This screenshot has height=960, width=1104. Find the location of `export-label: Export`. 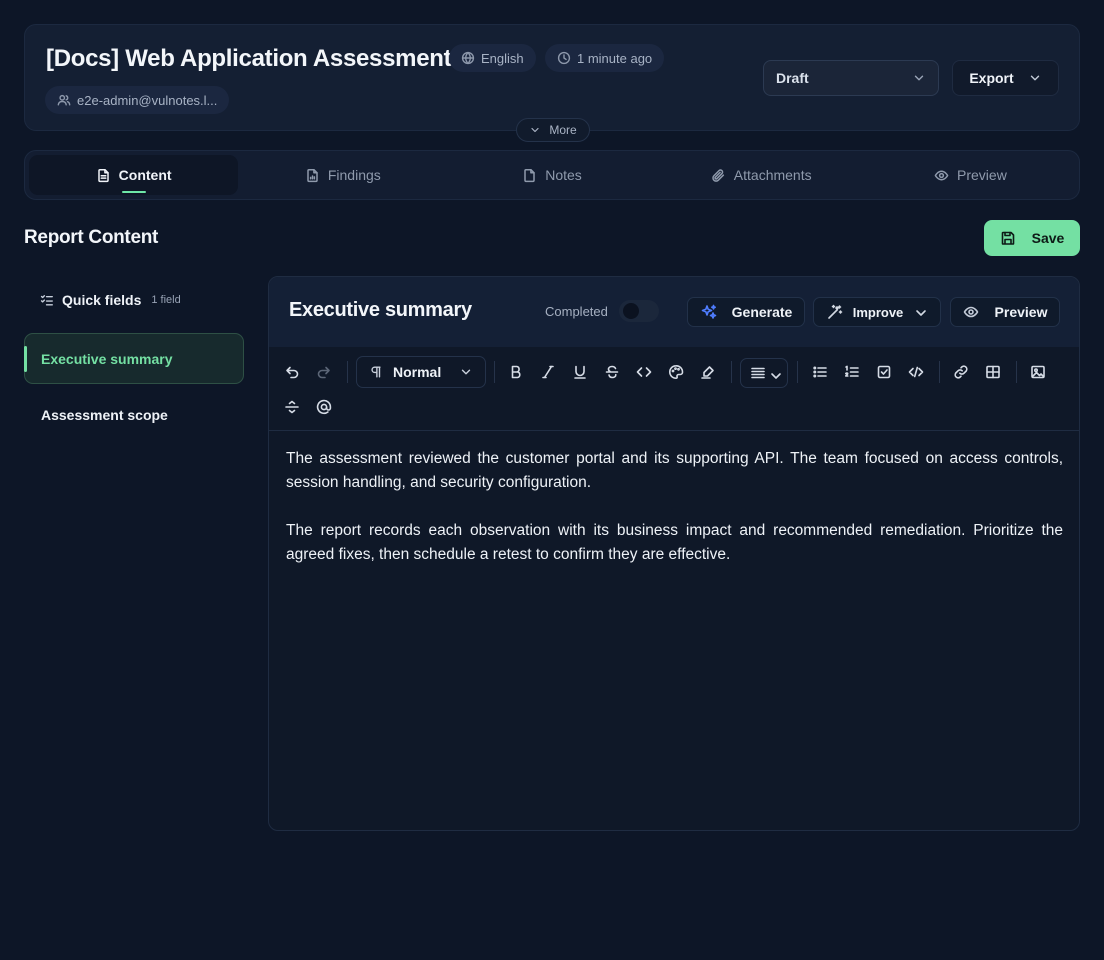

export-label: Export is located at coordinates (991, 78).